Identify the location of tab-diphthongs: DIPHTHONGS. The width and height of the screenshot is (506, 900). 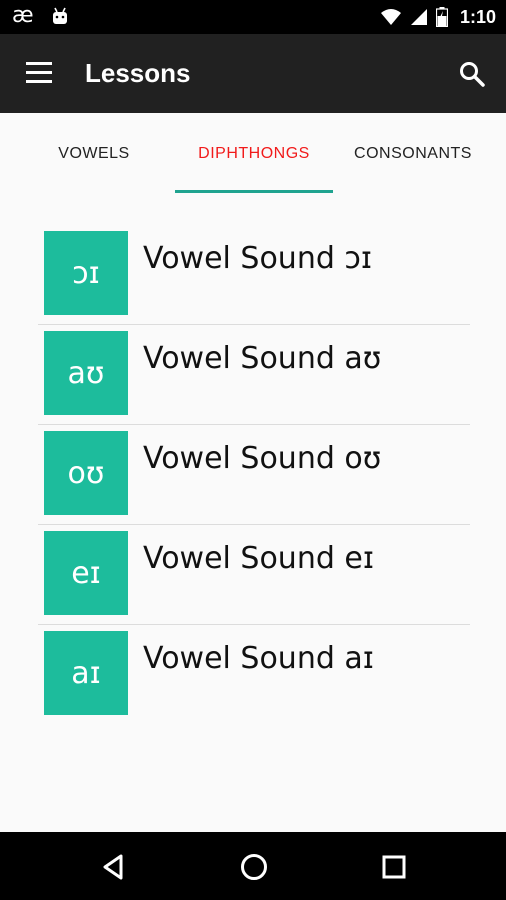
(254, 154).